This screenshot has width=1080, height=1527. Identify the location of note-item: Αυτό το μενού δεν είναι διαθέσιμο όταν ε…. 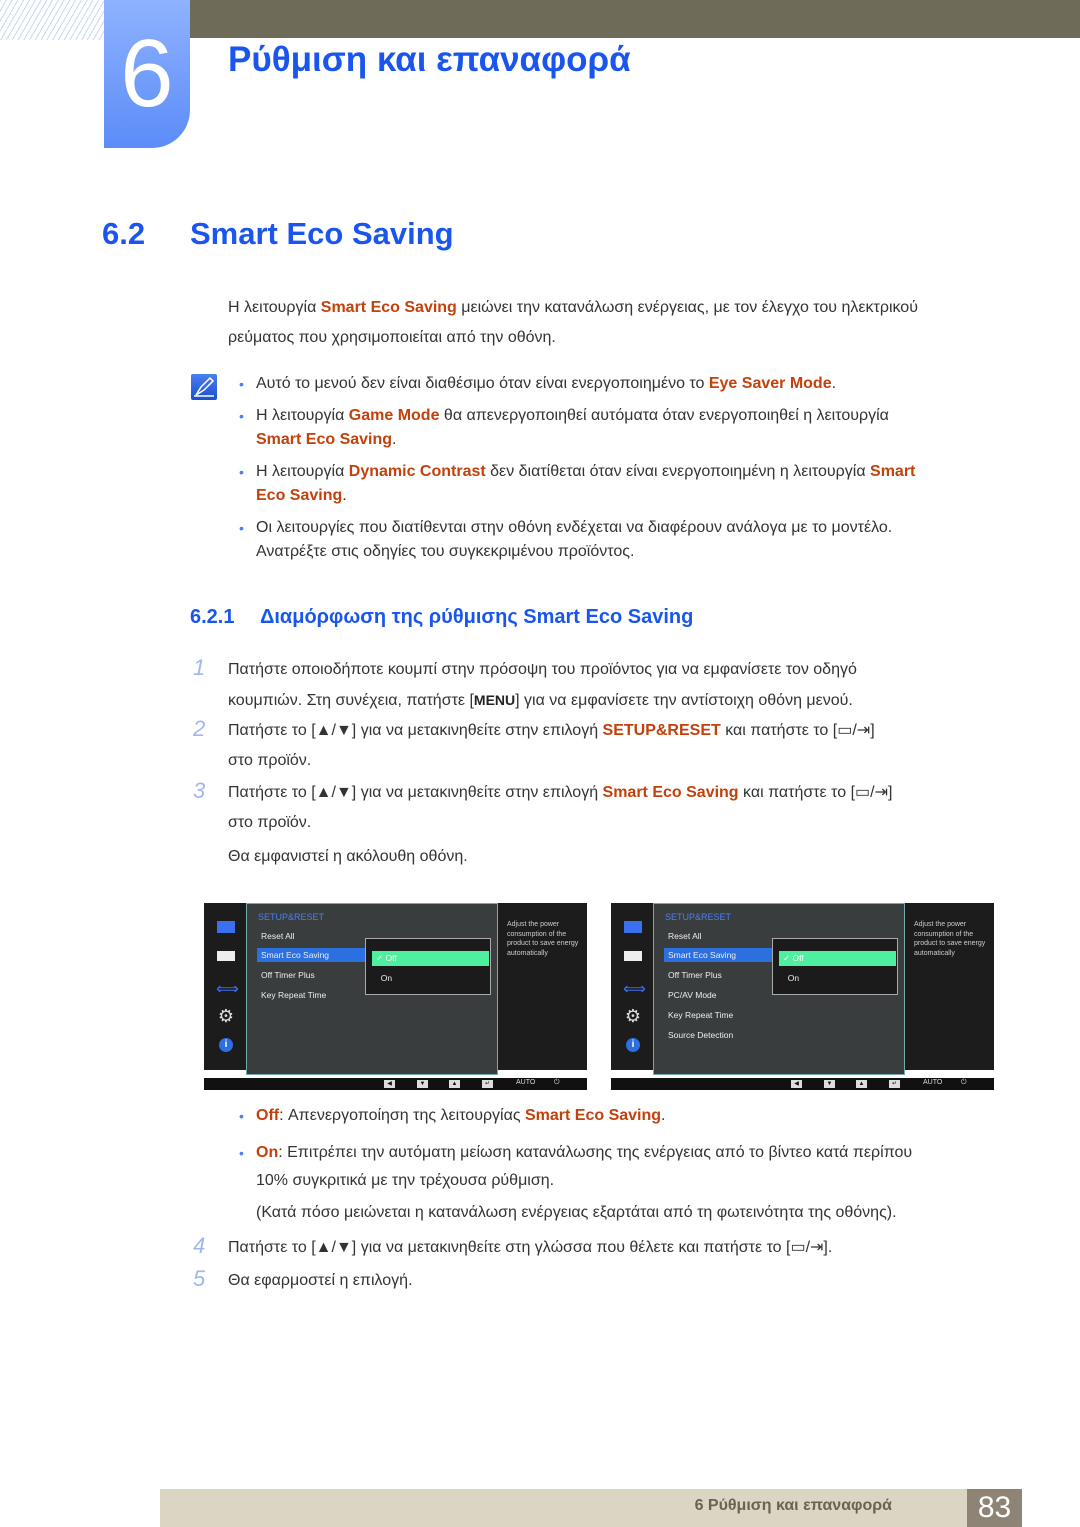
(617, 384).